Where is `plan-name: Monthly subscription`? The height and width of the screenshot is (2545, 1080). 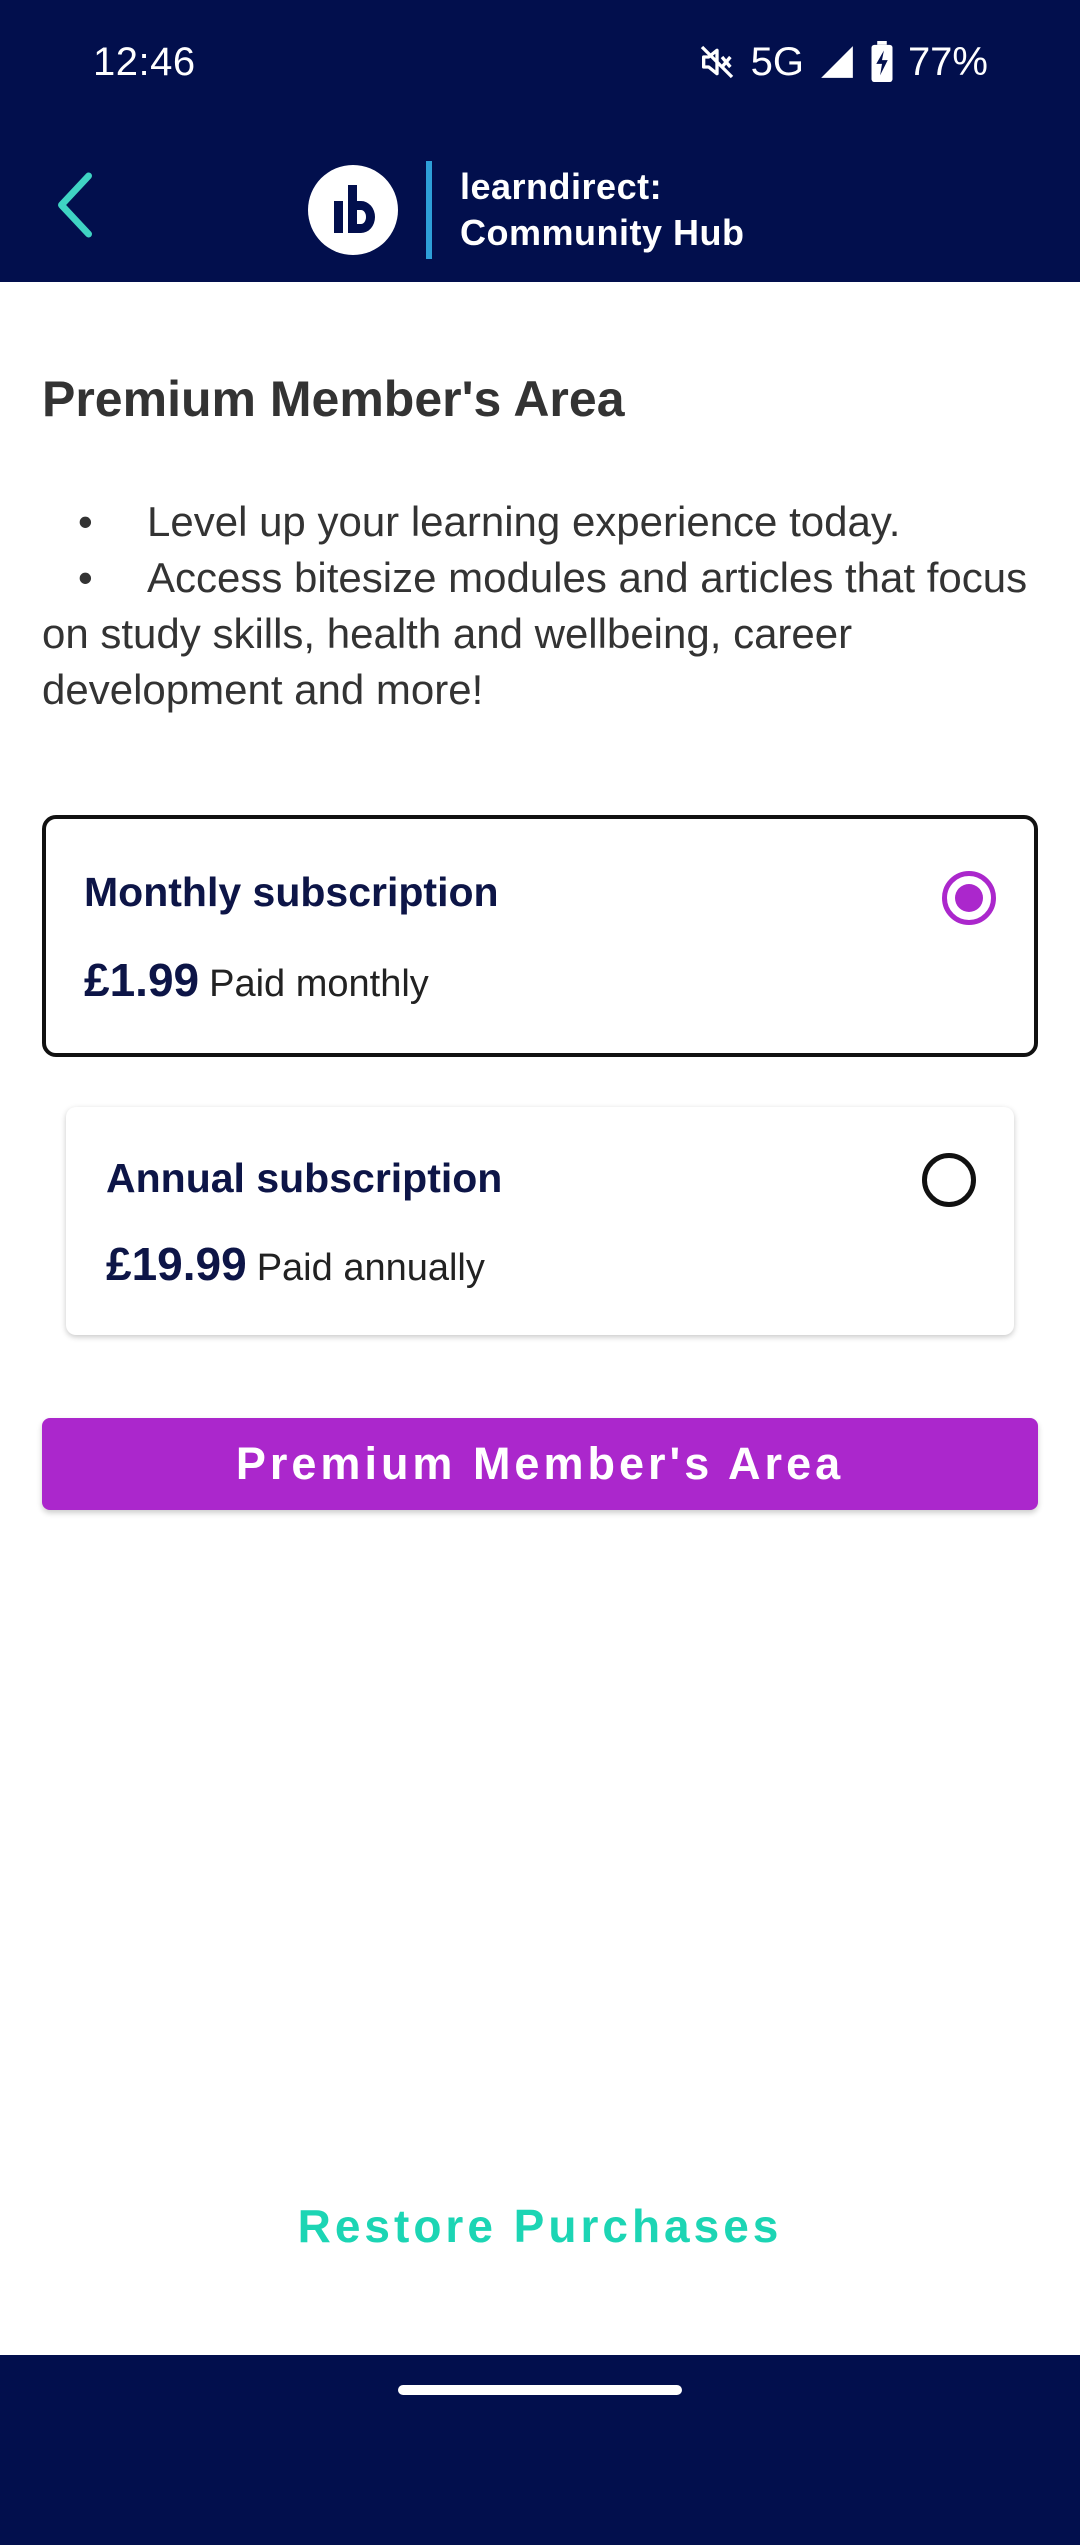
plan-name: Monthly subscription is located at coordinates (291, 892).